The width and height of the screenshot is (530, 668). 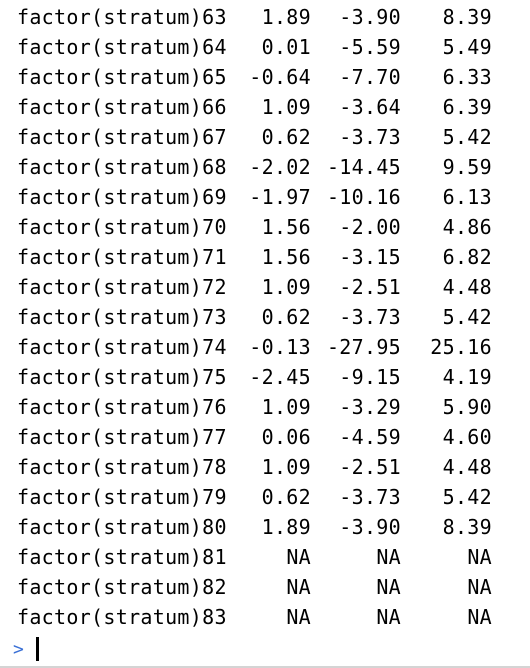 I want to click on output-row: factor(stratum)80 1.89 -3.90 8.39, so click(x=254, y=527).